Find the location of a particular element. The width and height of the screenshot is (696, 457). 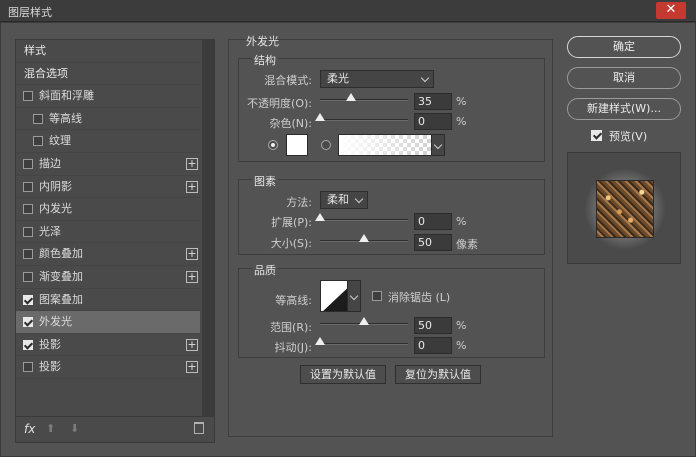

gradient-dropdown is located at coordinates (438, 145).